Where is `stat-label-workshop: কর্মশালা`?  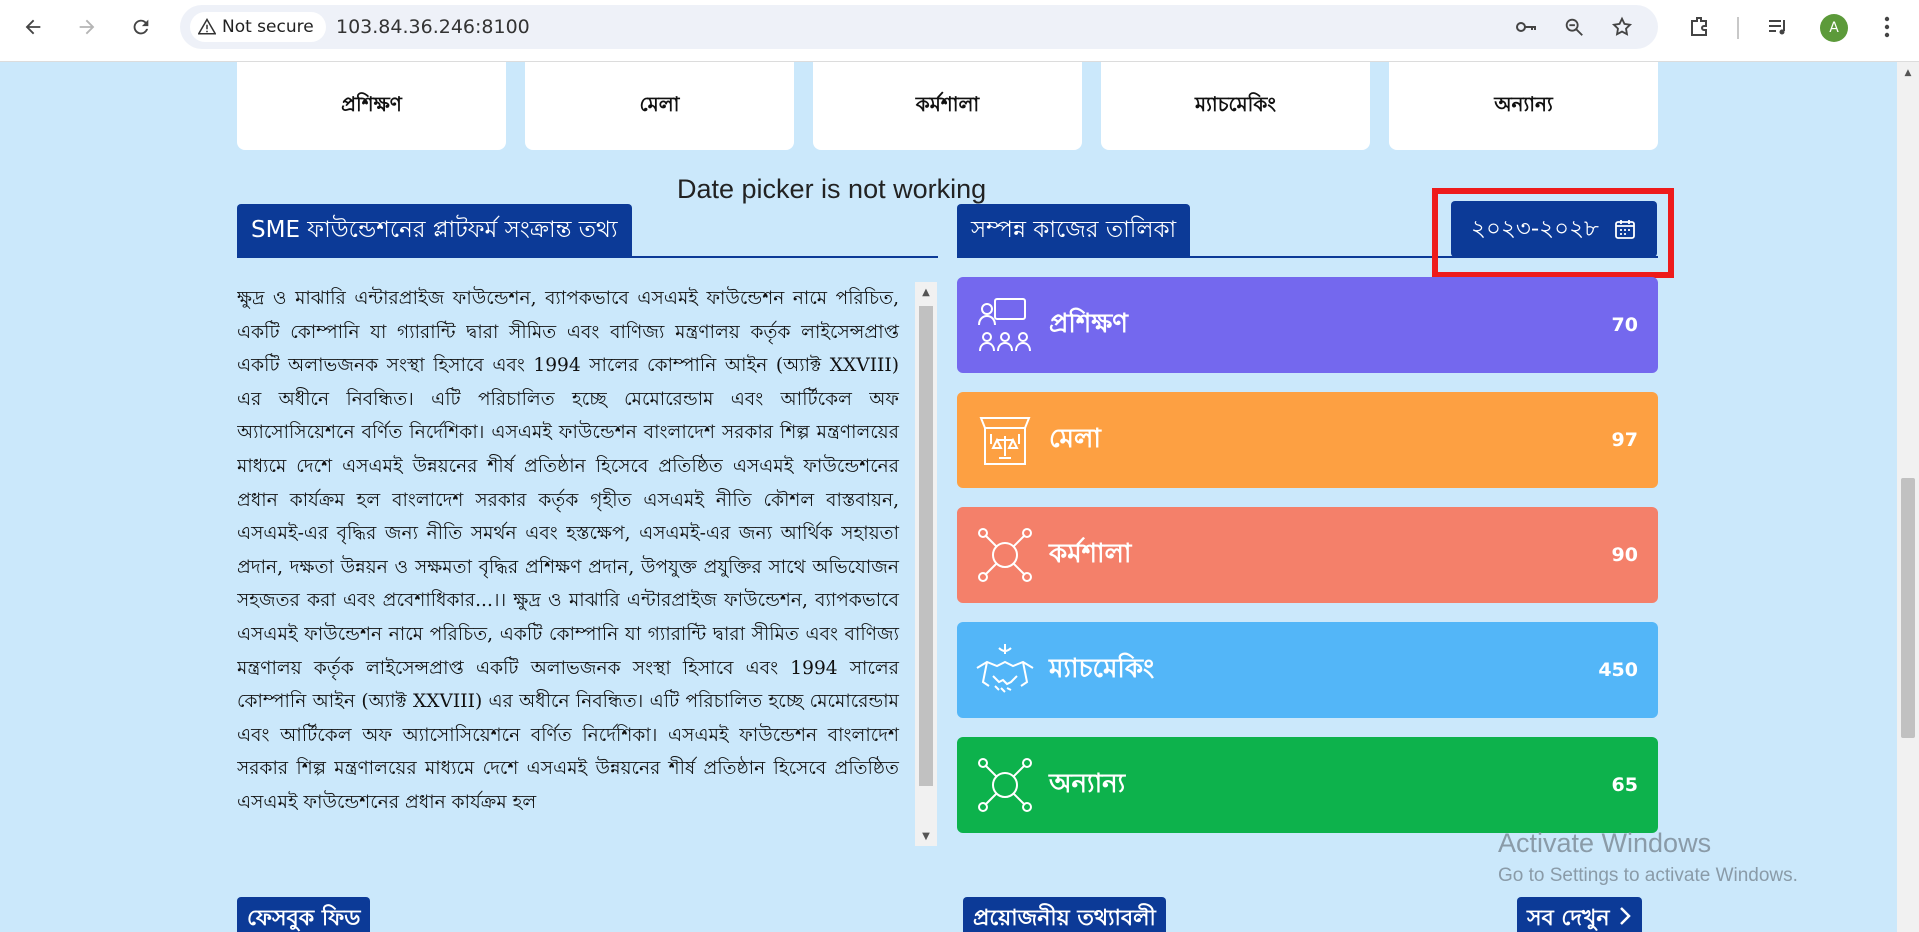
stat-label-workshop: কর্মশালা is located at coordinates (1090, 554).